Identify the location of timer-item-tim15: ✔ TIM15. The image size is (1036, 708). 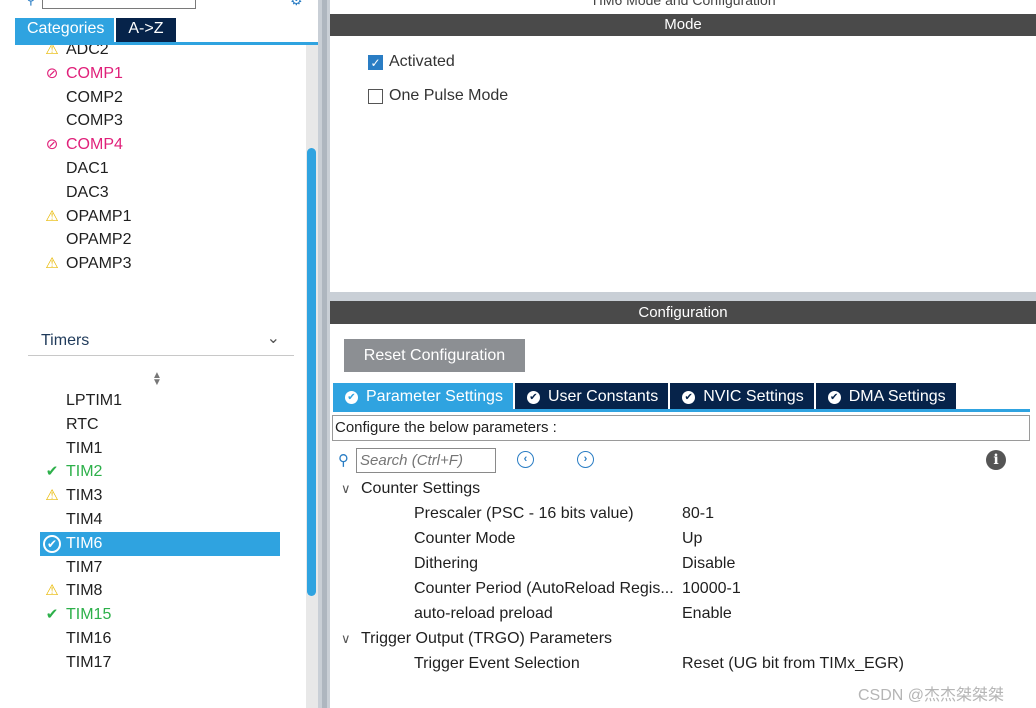
(81, 615).